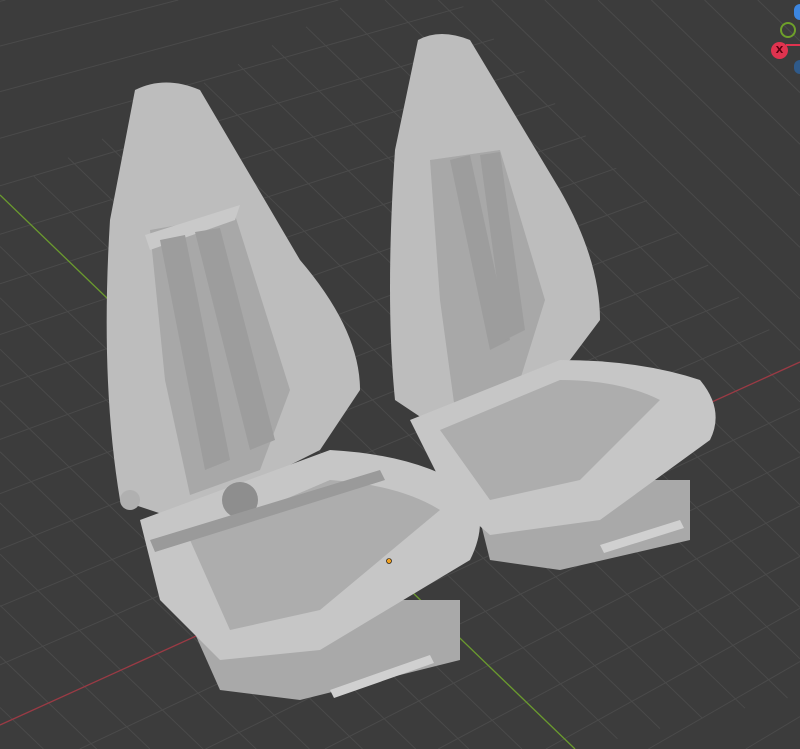 This screenshot has height=749, width=800. Describe the element at coordinates (797, 67) in the screenshot. I see `gizmo-neg-z-axis` at that location.